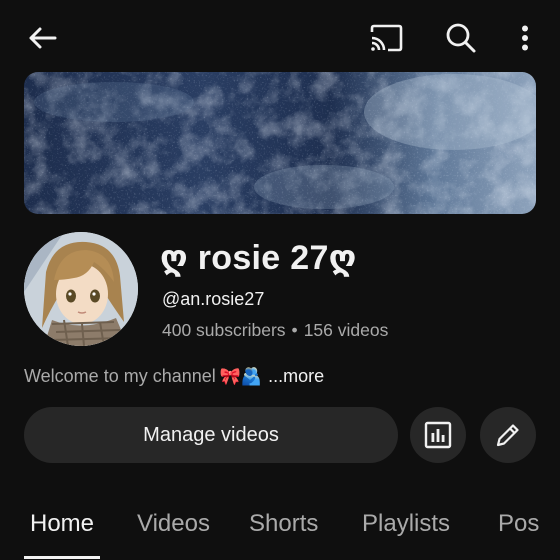 Image resolution: width=560 pixels, height=560 pixels. I want to click on cast-button, so click(386, 38).